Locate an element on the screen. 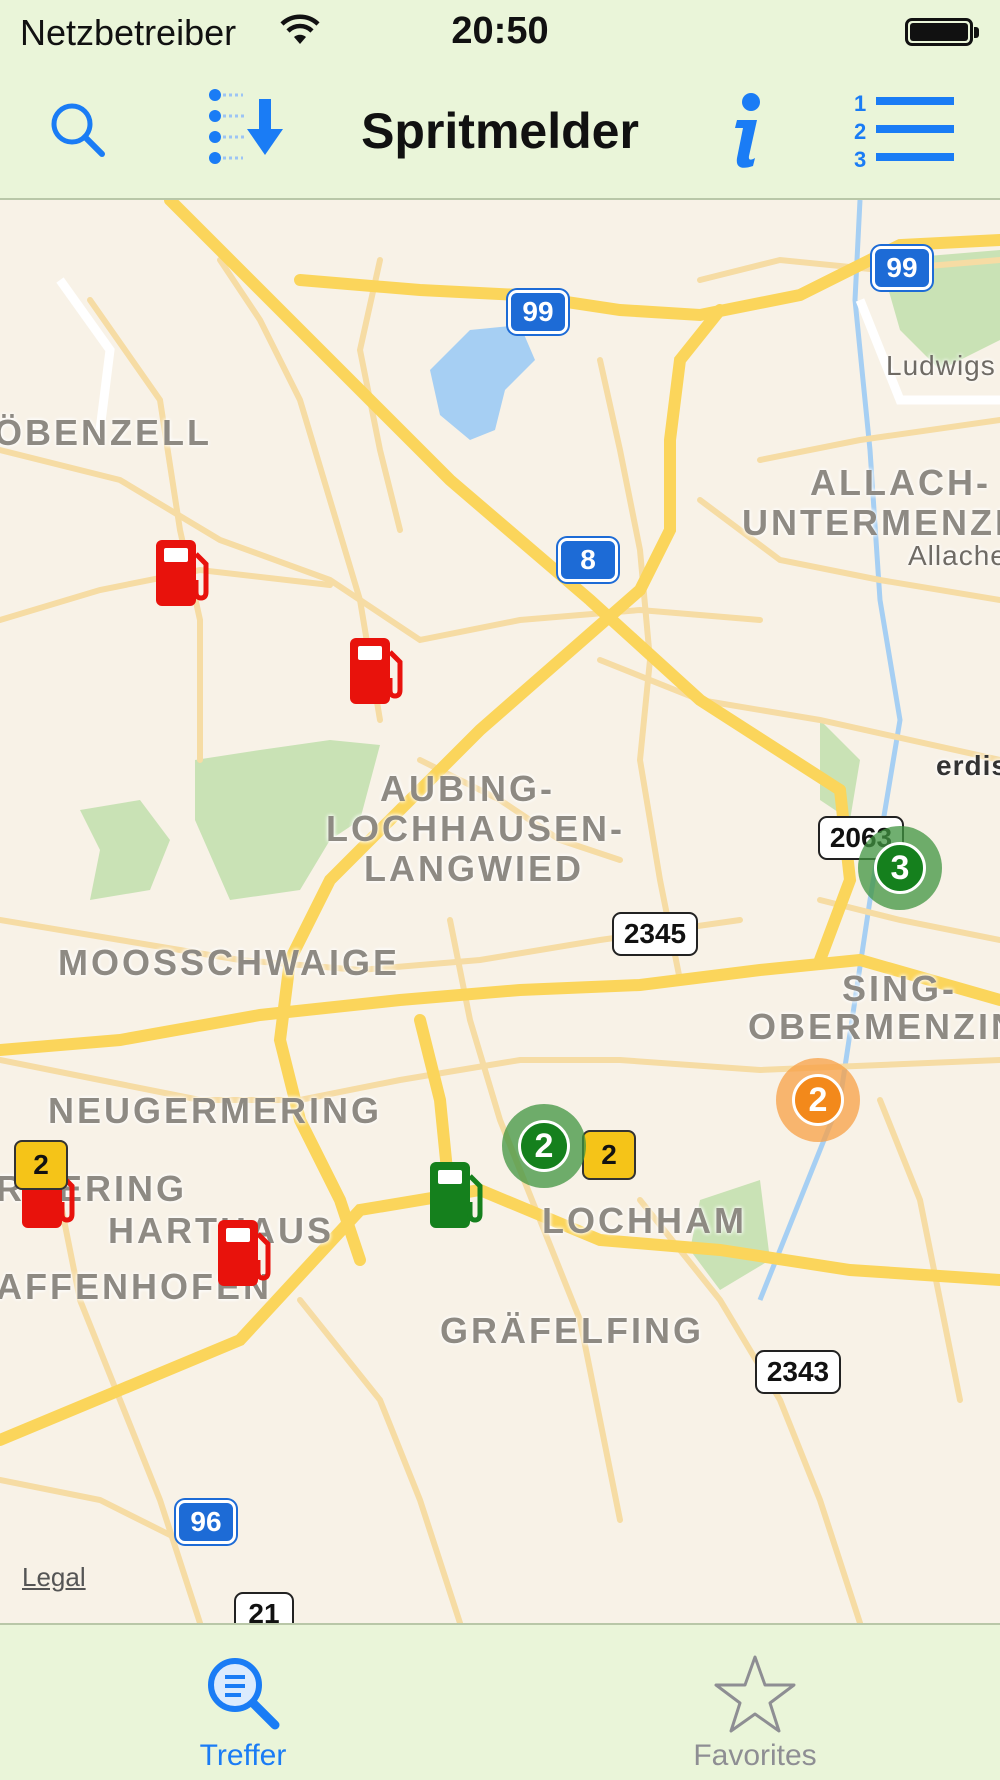 The width and height of the screenshot is (1000, 1780). road-shield: 2345 is located at coordinates (655, 934).